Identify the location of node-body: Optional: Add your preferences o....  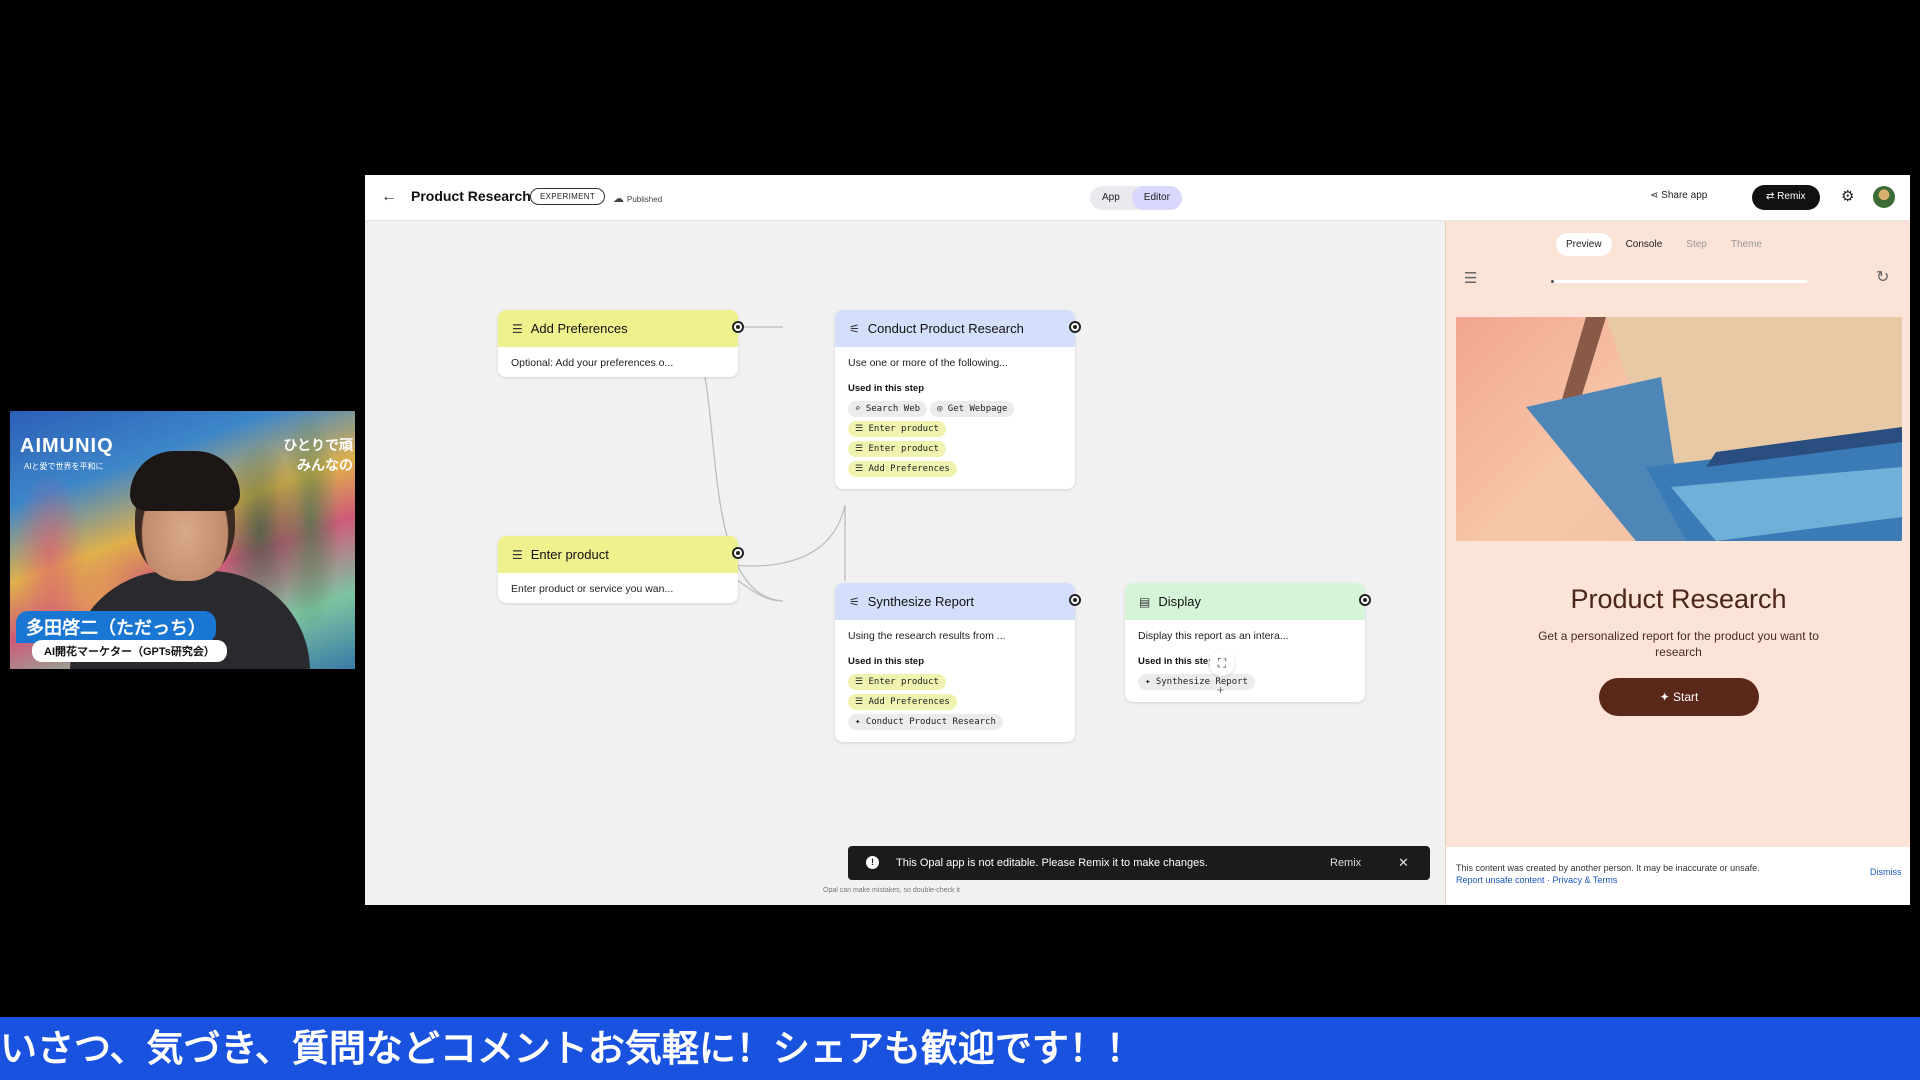
(618, 362).